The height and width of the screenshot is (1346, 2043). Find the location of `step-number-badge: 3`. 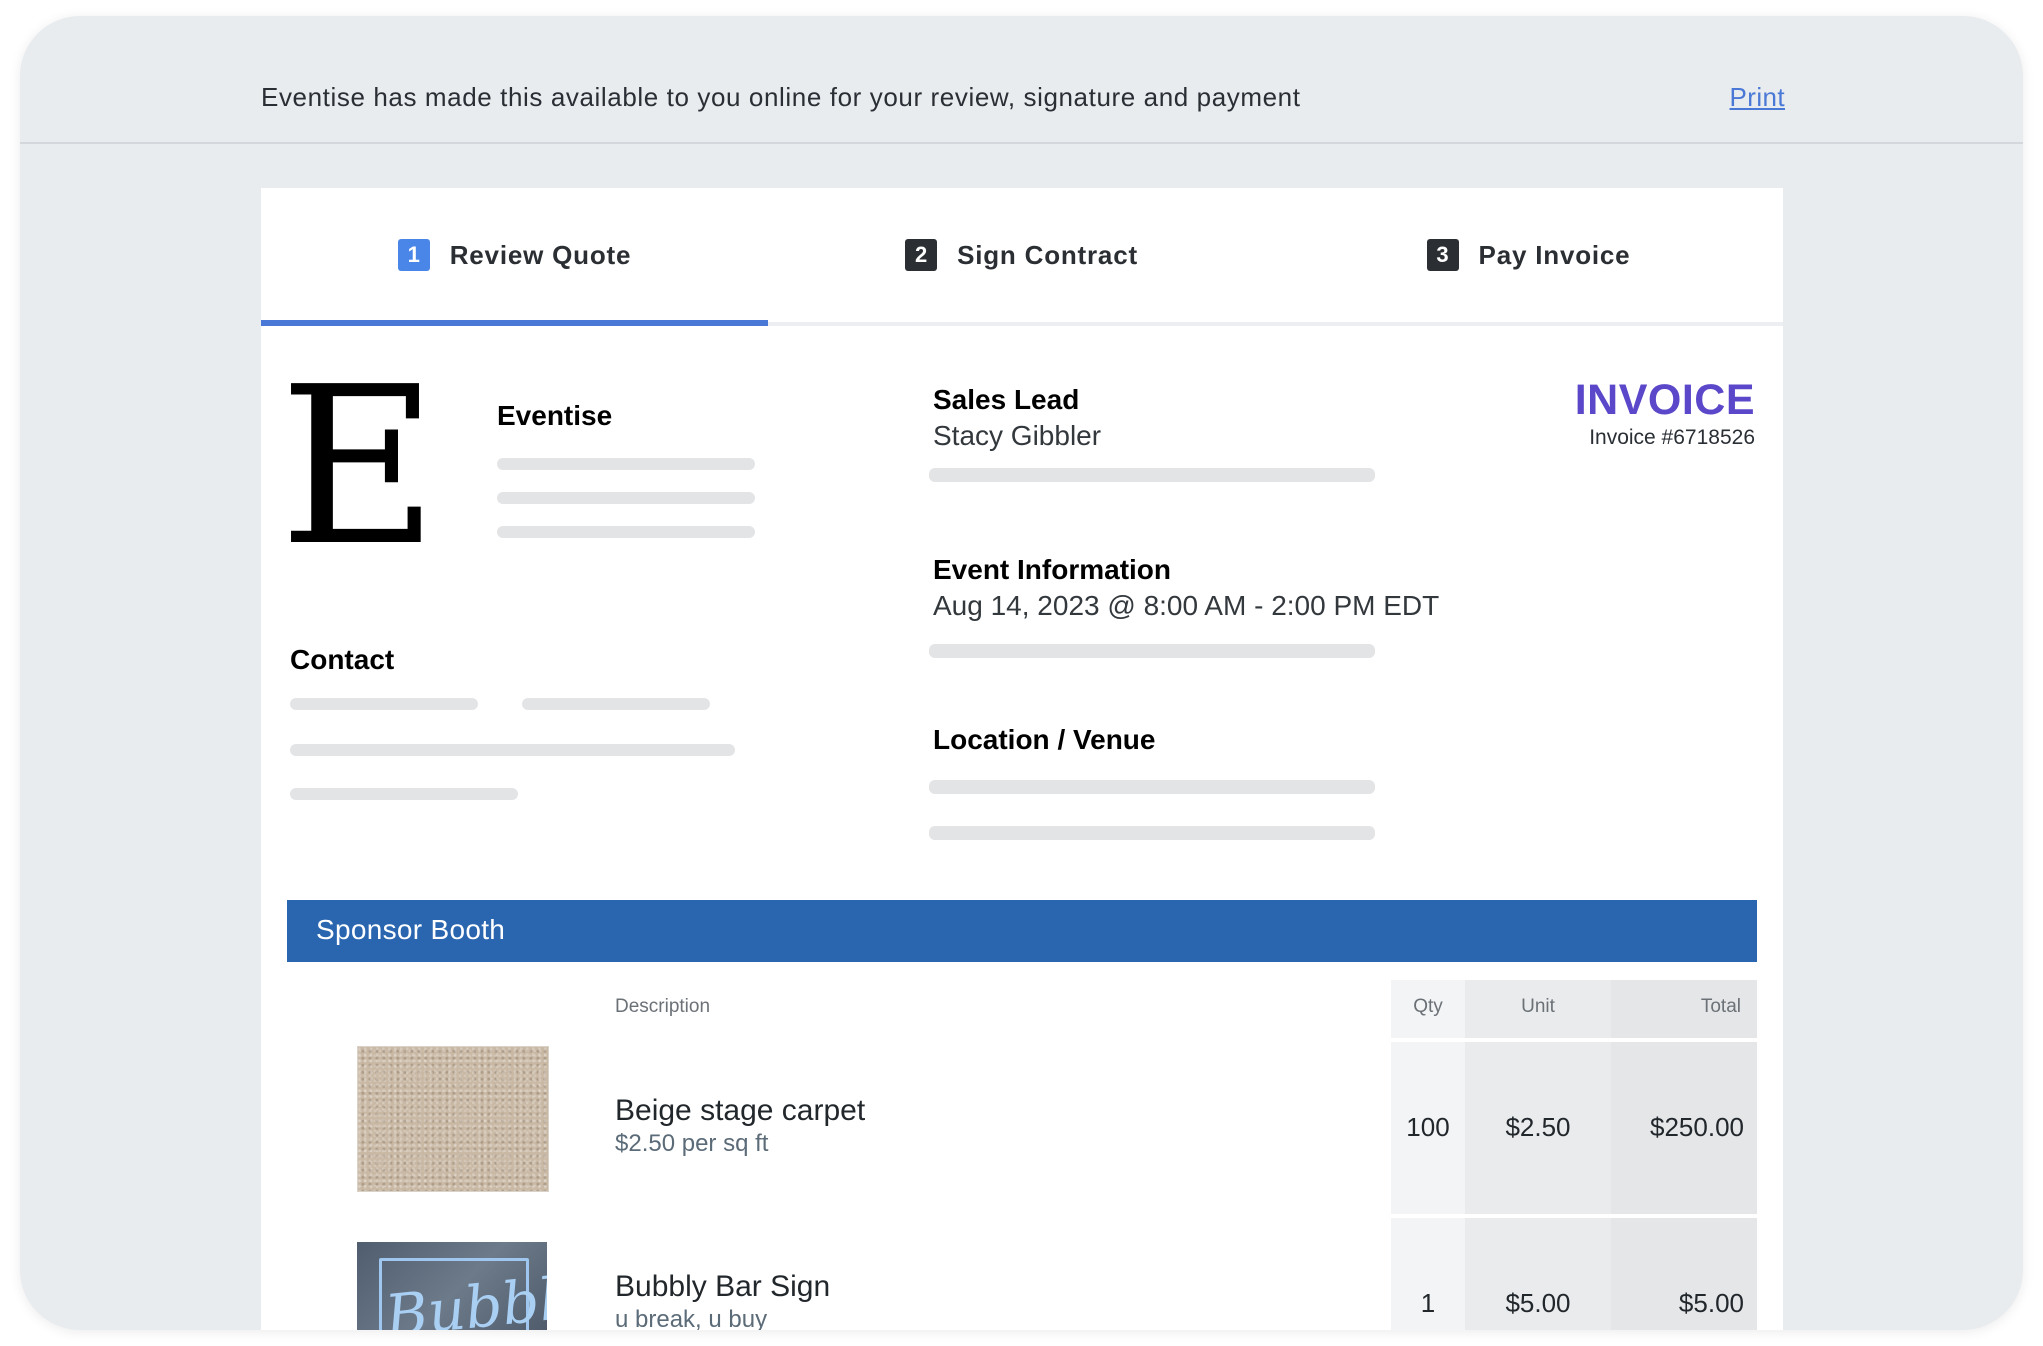

step-number-badge: 3 is located at coordinates (1442, 255).